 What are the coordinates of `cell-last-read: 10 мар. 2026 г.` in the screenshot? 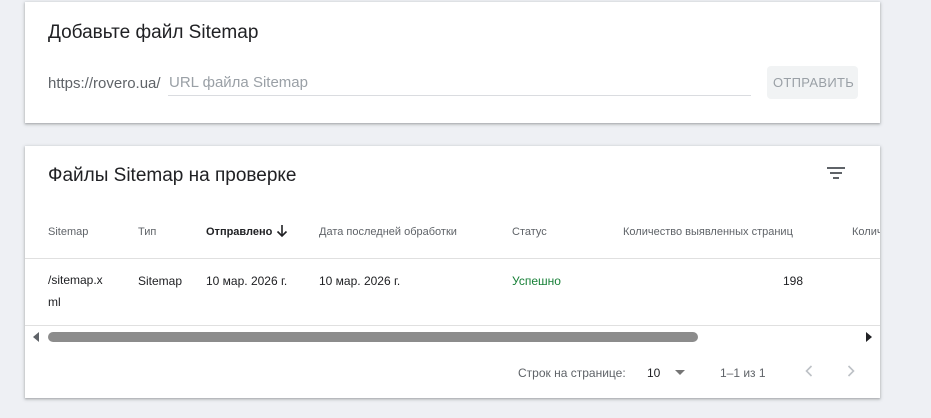 It's located at (360, 281).